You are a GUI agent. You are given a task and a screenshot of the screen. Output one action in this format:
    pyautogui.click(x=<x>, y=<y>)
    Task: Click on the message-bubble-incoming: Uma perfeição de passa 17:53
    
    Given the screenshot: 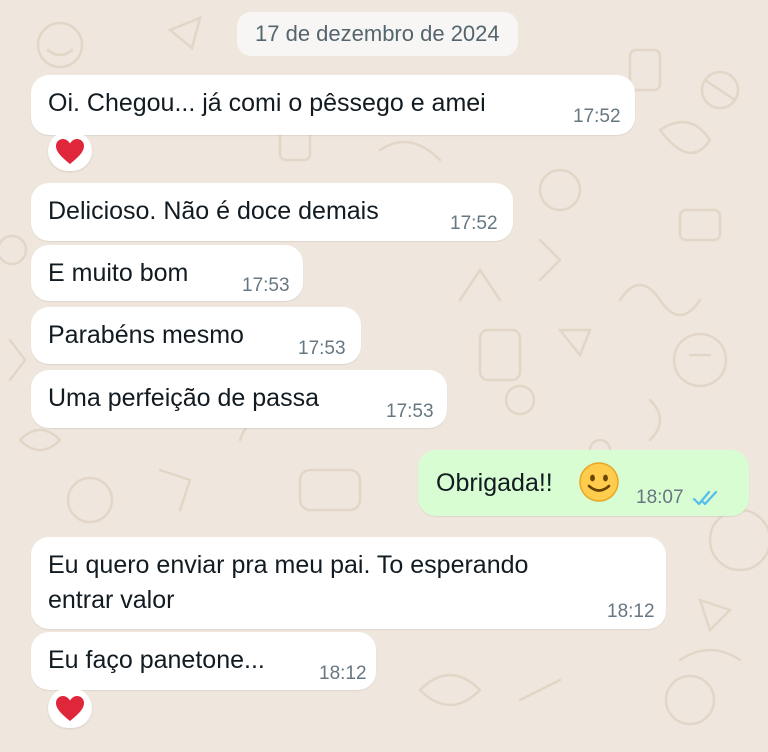 What is the action you would take?
    pyautogui.click(x=239, y=399)
    